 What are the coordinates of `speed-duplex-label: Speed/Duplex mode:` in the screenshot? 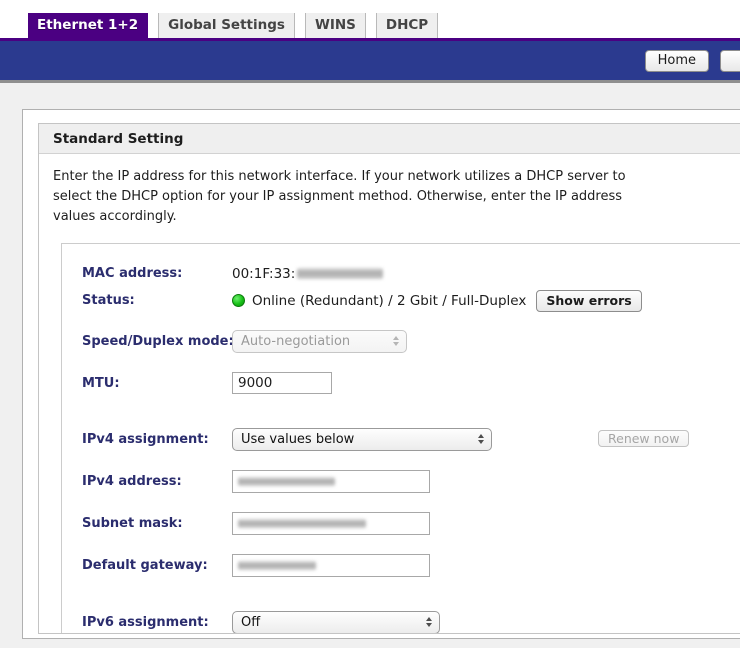 It's located at (158, 341).